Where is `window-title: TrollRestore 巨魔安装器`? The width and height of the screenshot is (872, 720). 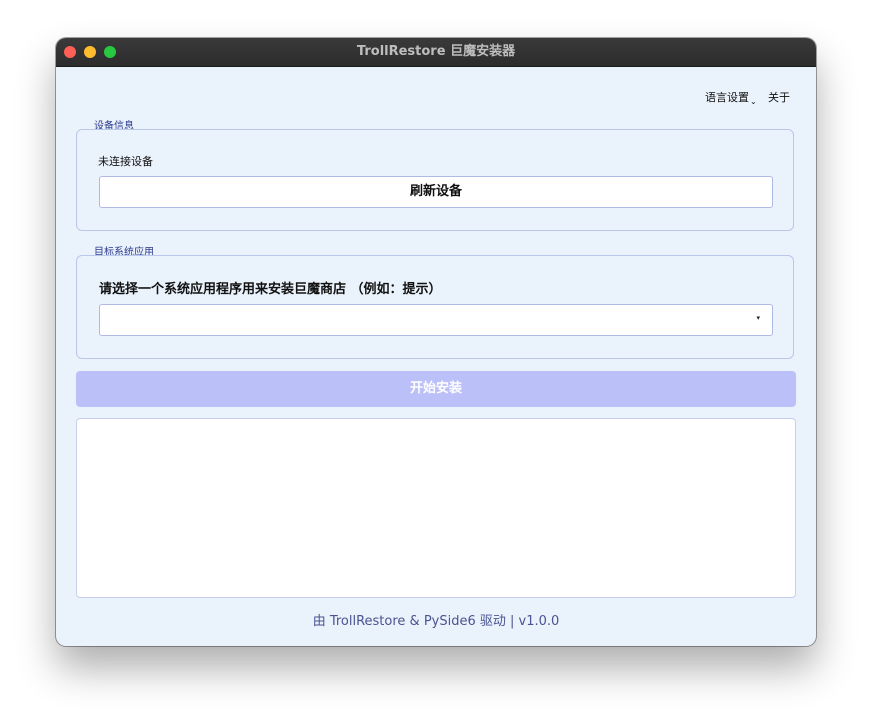 window-title: TrollRestore 巨魔安装器 is located at coordinates (436, 51).